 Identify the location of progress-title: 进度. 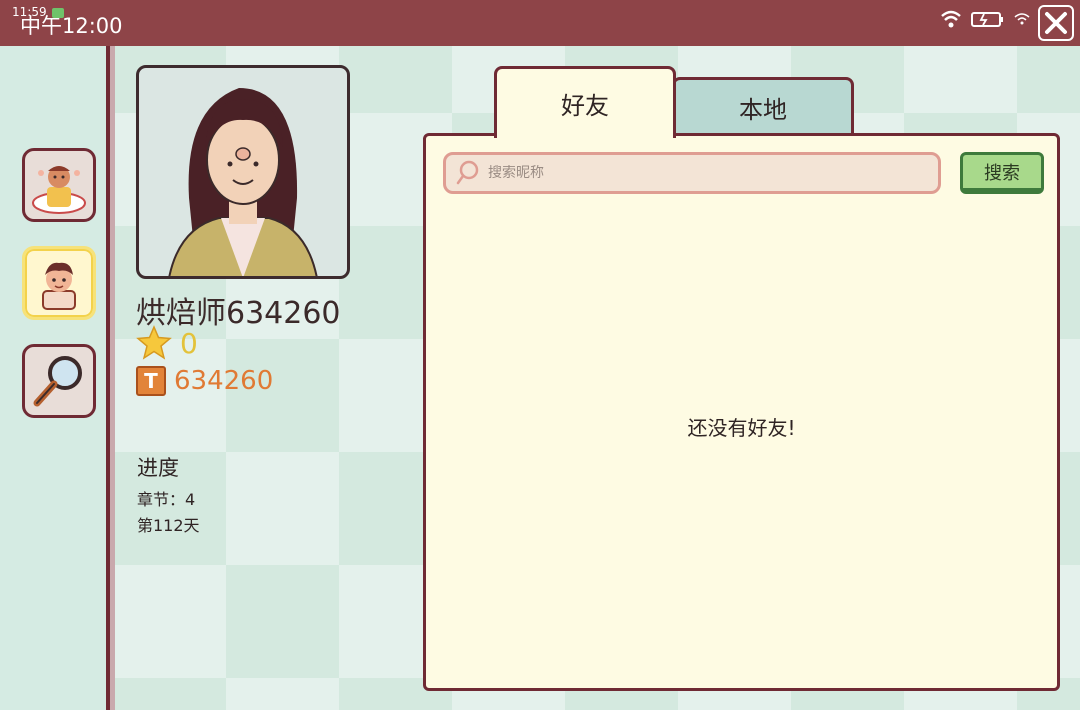
(158, 468).